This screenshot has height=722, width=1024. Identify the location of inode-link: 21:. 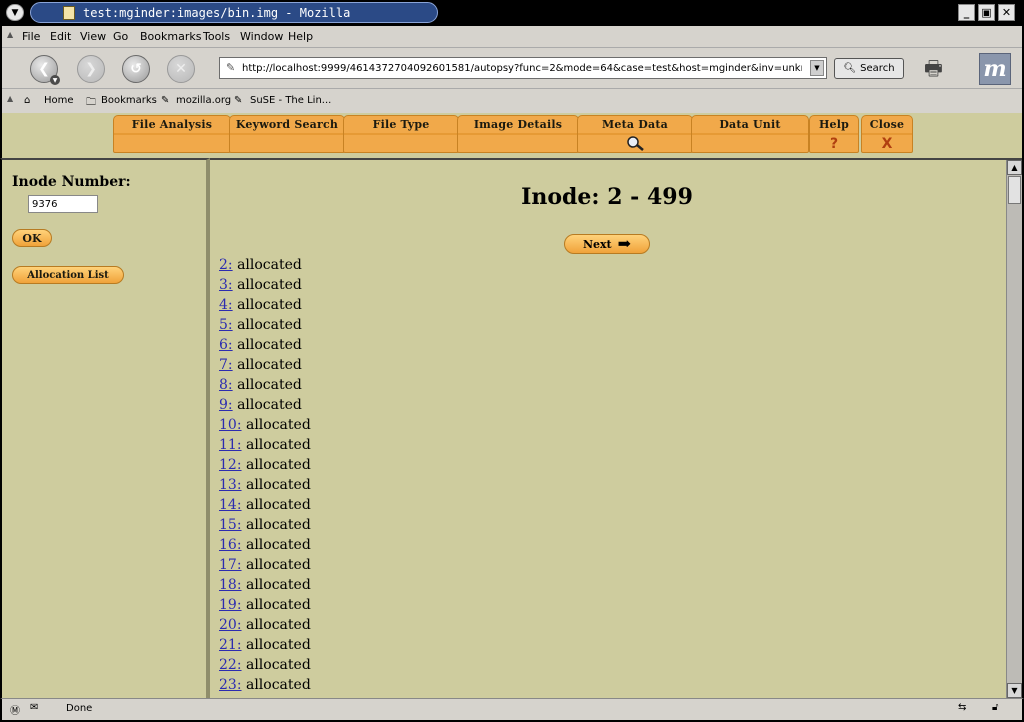
(230, 645).